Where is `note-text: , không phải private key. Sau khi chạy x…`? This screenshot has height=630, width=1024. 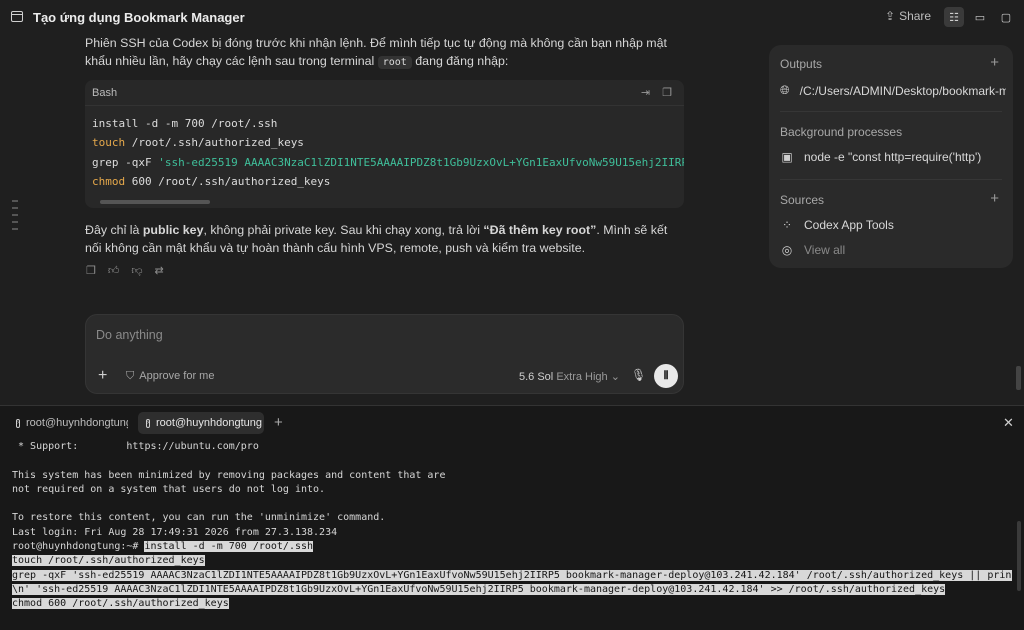
note-text: , không phải private key. Sau khi chạy x… is located at coordinates (343, 230).